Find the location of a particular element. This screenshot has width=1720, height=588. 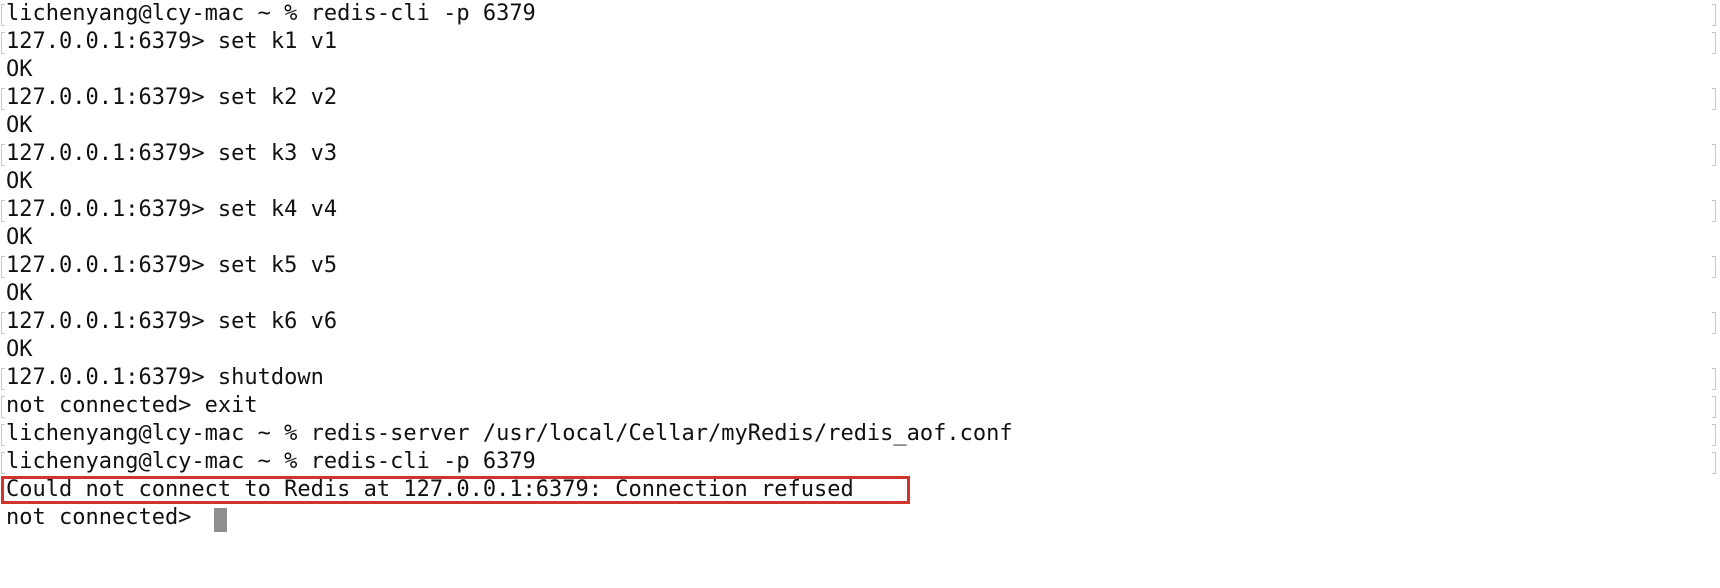

terminal-line-text: 127.0.0.1:6379> set k2 v2 is located at coordinates (172, 97).